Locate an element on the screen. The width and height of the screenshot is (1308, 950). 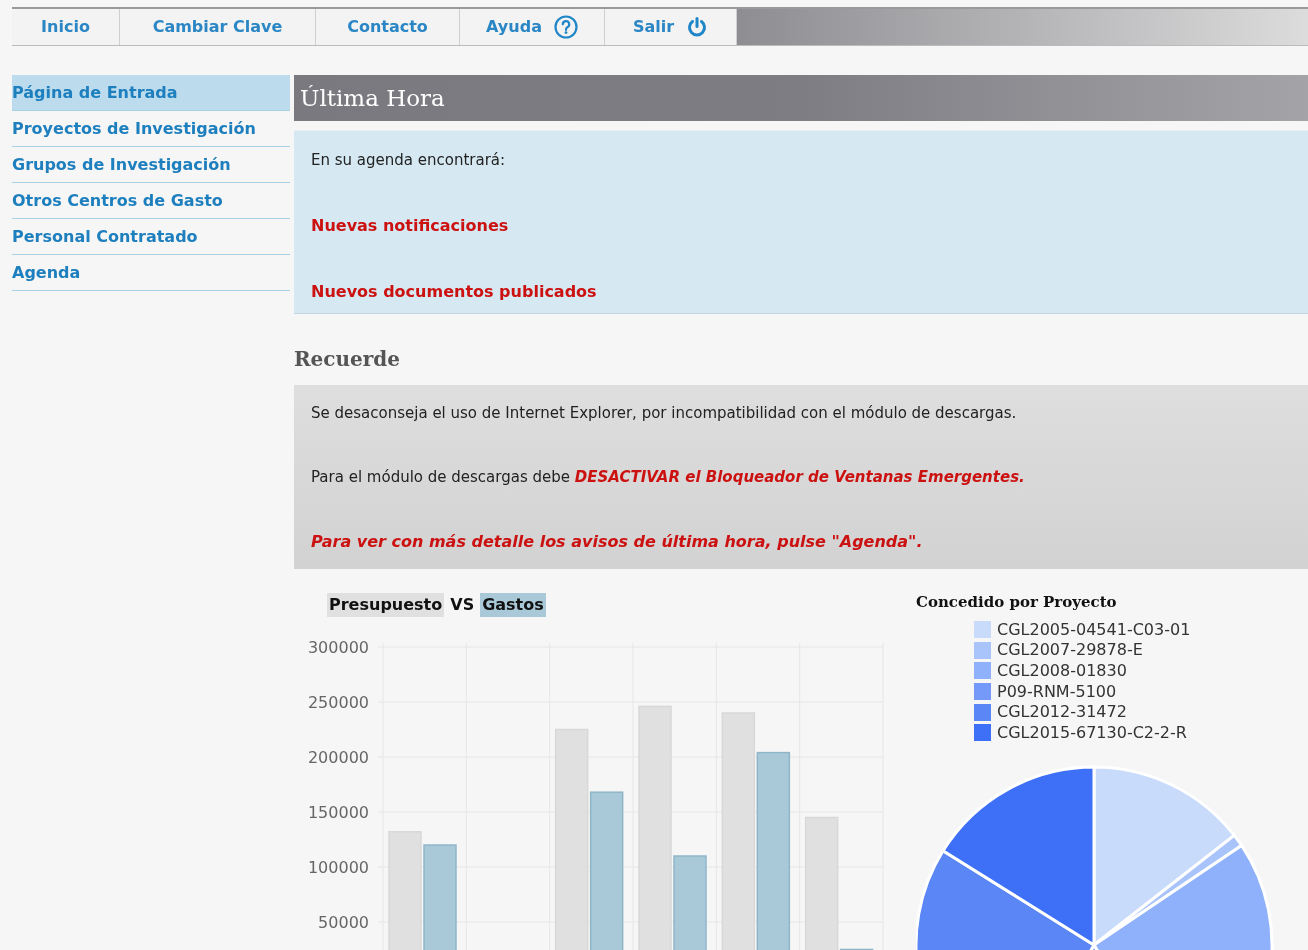
axis-label: 100000 is located at coordinates (338, 867).